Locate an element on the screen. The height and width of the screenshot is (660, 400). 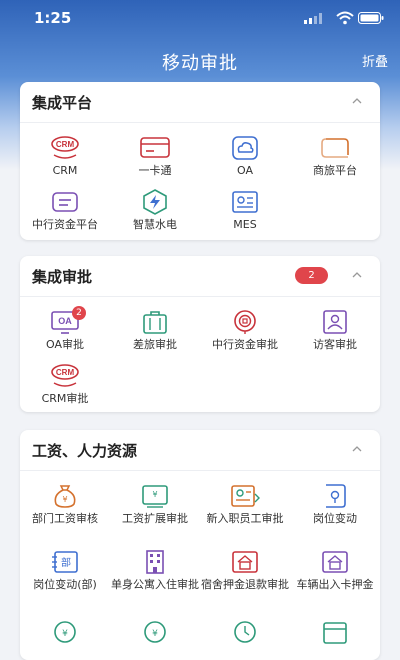
lightning-icon is located at coordinates (155, 202).